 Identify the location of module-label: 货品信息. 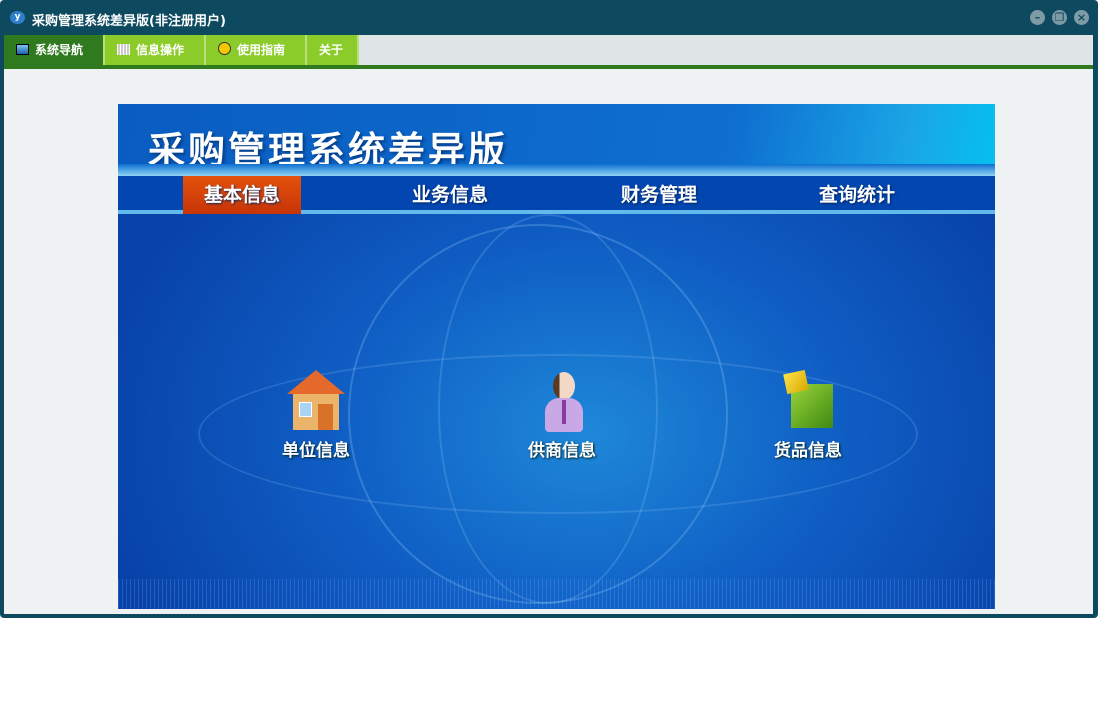
(808, 451).